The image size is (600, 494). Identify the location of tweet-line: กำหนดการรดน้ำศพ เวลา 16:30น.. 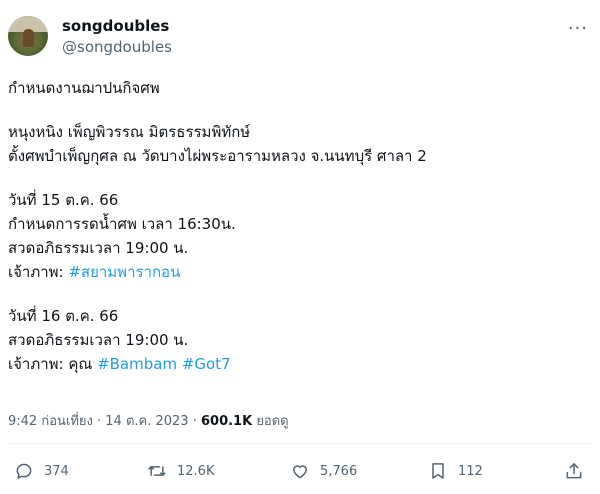
(298, 224).